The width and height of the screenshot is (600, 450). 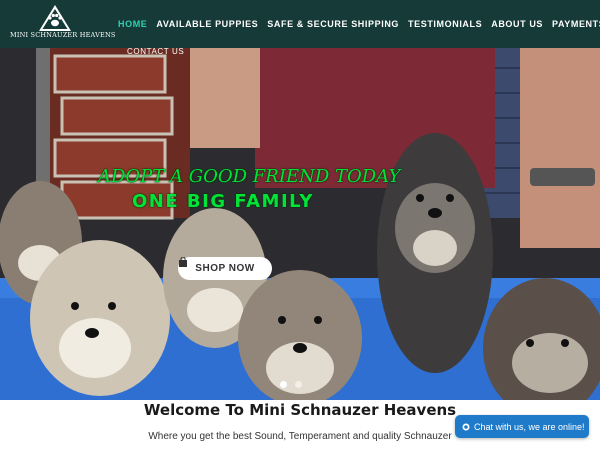 What do you see at coordinates (529, 426) in the screenshot?
I see `chat-label: Chat with us, we are online!` at bounding box center [529, 426].